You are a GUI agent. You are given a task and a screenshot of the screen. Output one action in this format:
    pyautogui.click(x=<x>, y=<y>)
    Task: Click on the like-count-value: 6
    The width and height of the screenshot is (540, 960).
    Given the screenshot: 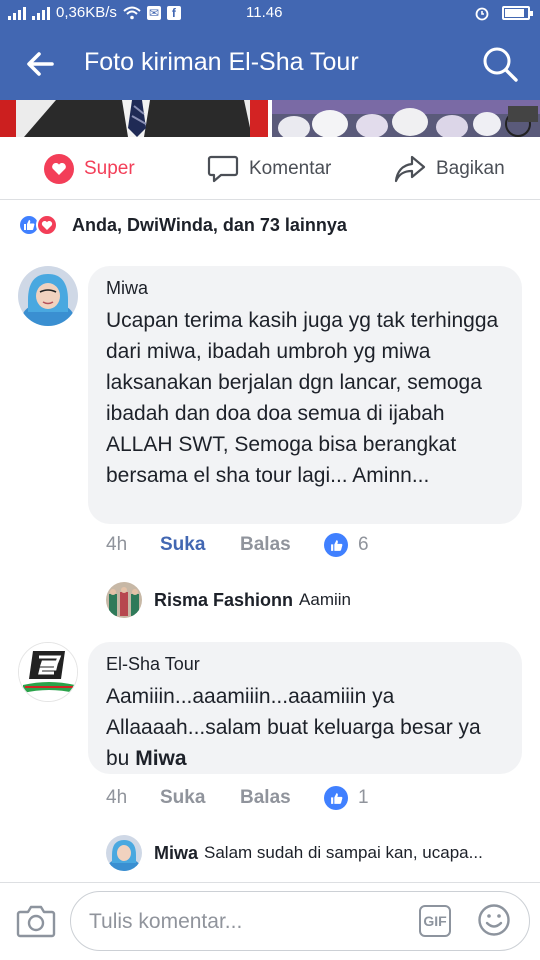 What is the action you would take?
    pyautogui.click(x=363, y=544)
    